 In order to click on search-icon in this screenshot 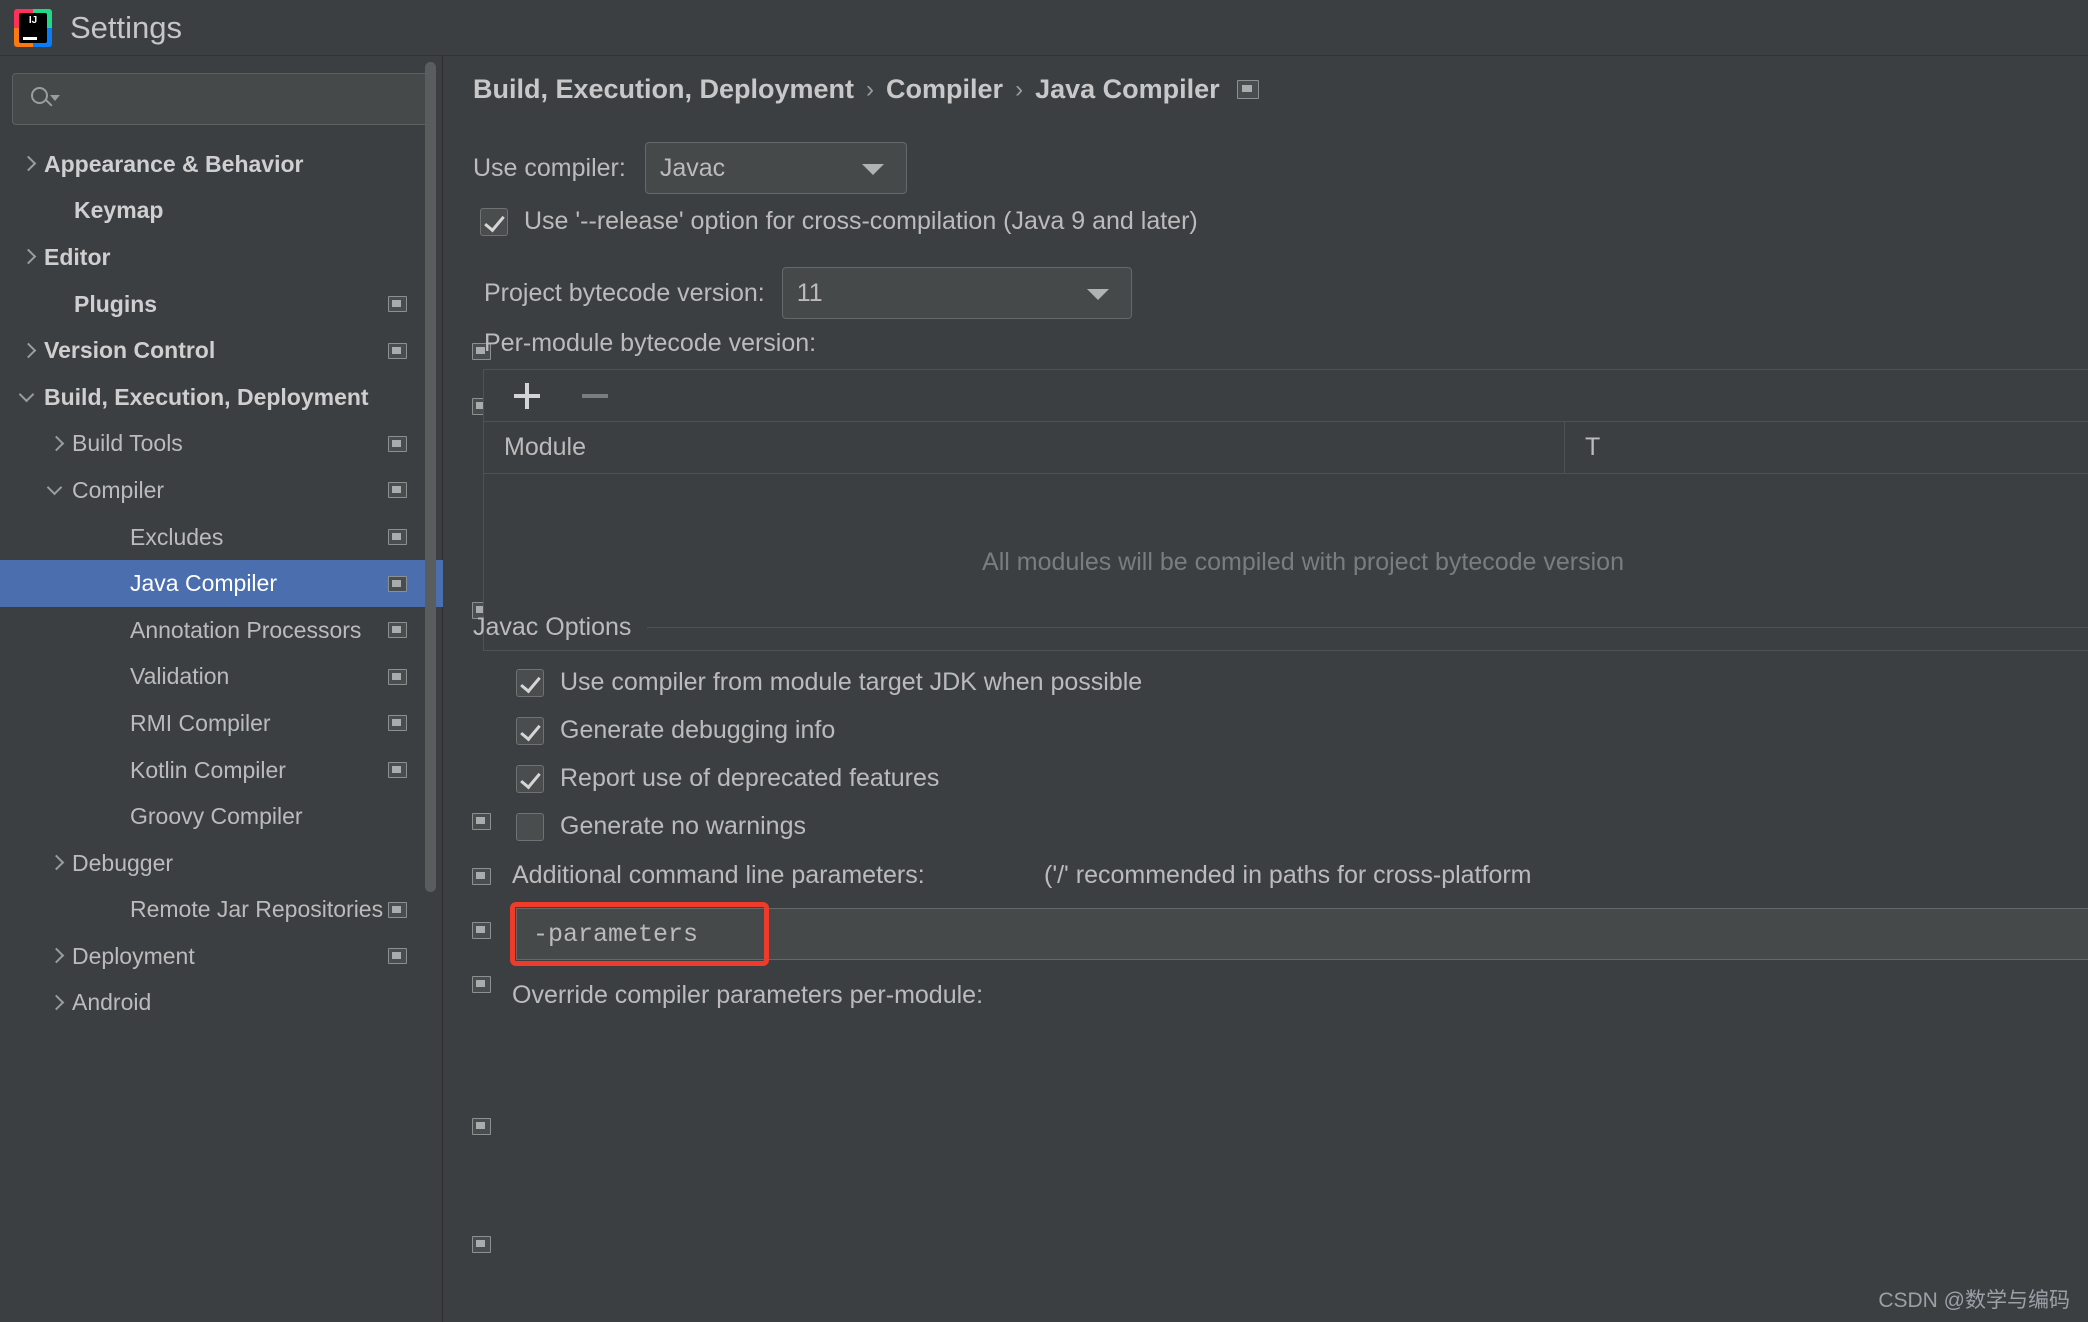, I will do `click(45, 99)`.